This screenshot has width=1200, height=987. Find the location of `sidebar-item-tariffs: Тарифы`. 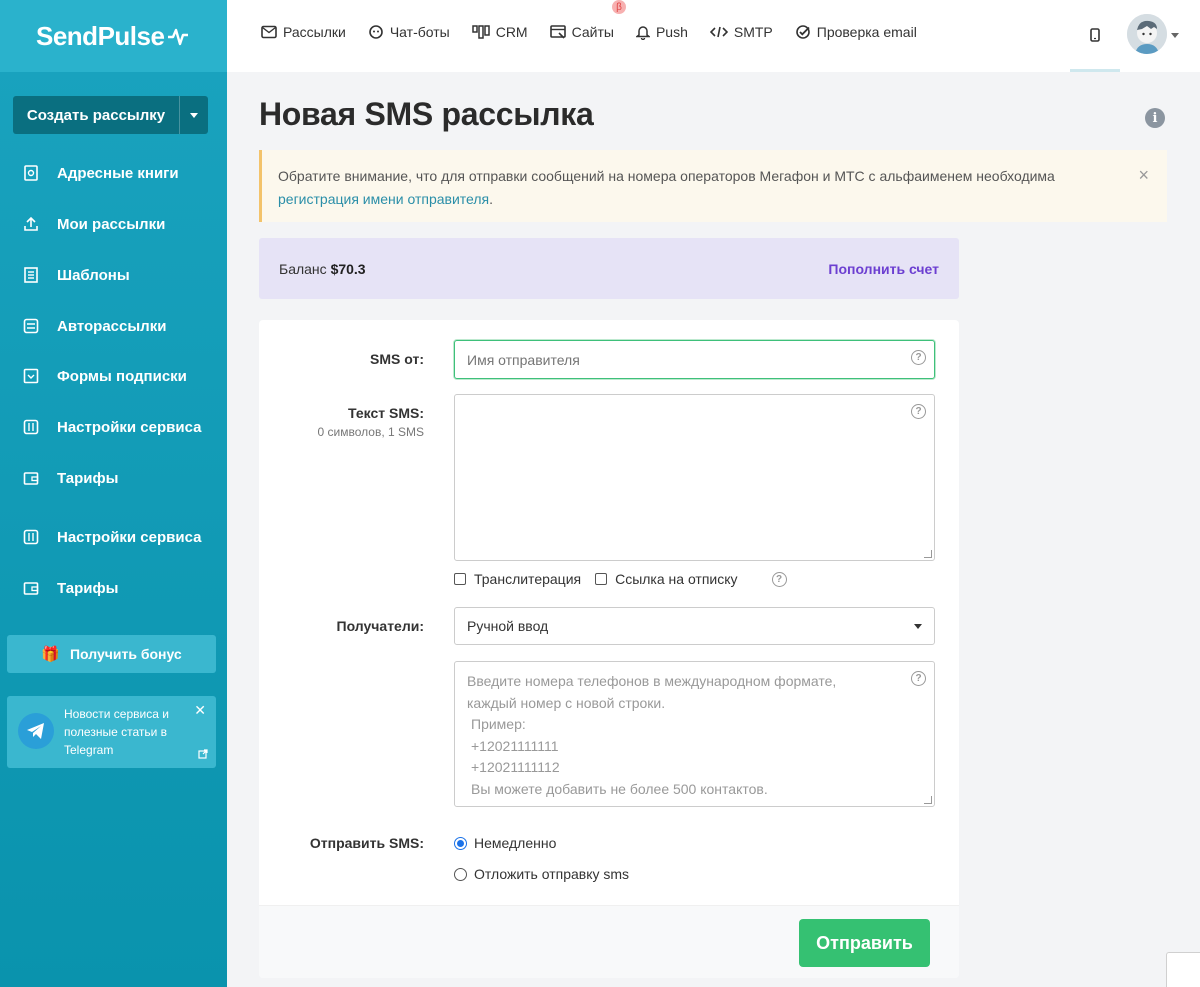

sidebar-item-tariffs: Тарифы is located at coordinates (113, 478).